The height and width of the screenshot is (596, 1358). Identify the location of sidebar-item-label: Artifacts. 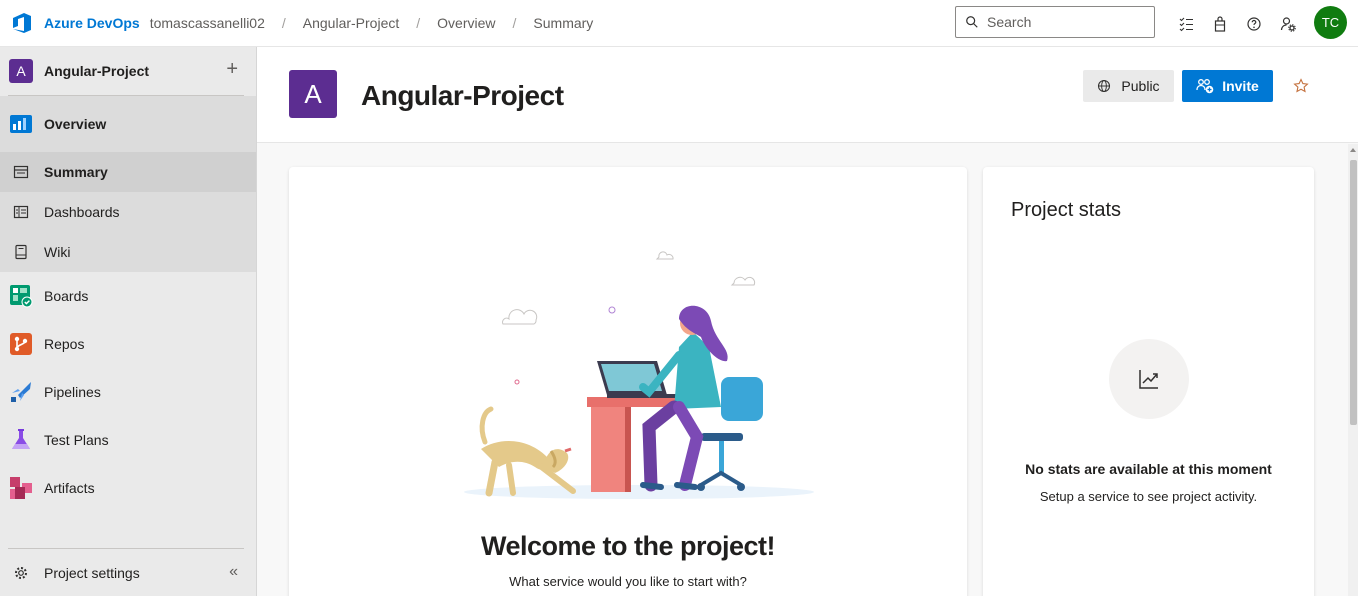
(69, 488).